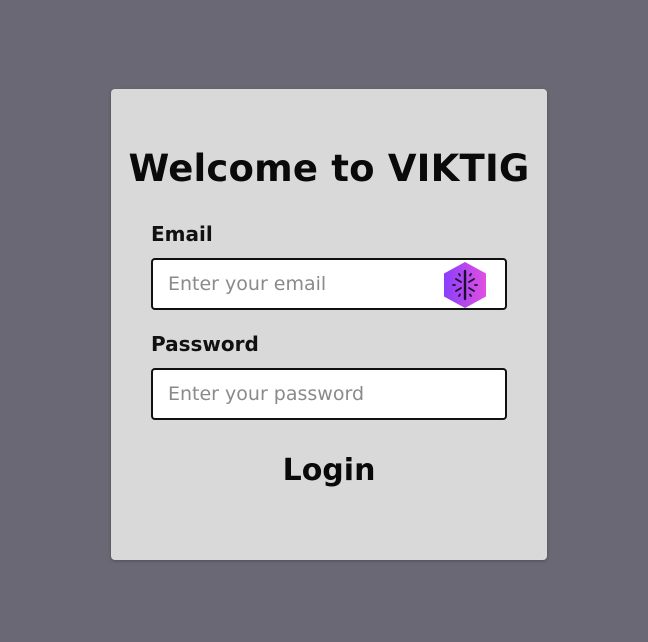 This screenshot has width=648, height=642. What do you see at coordinates (182, 234) in the screenshot?
I see `email-label: Email` at bounding box center [182, 234].